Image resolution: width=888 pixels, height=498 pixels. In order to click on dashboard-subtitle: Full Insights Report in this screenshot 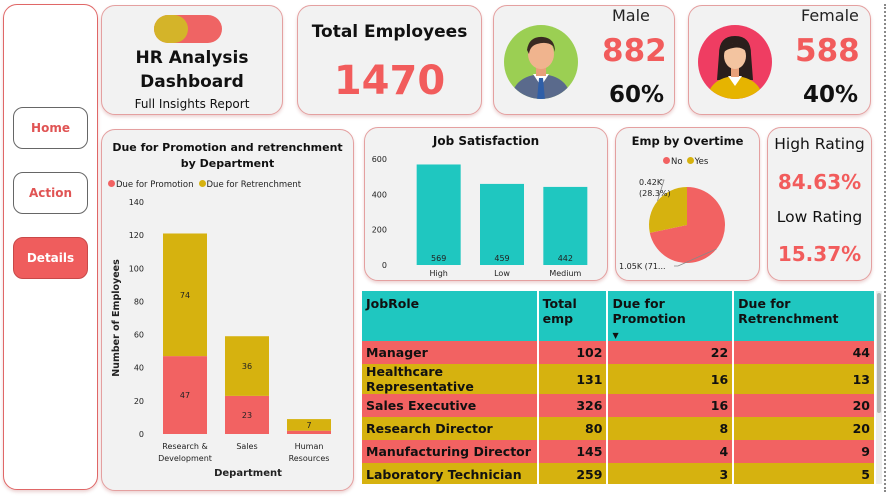, I will do `click(192, 104)`.